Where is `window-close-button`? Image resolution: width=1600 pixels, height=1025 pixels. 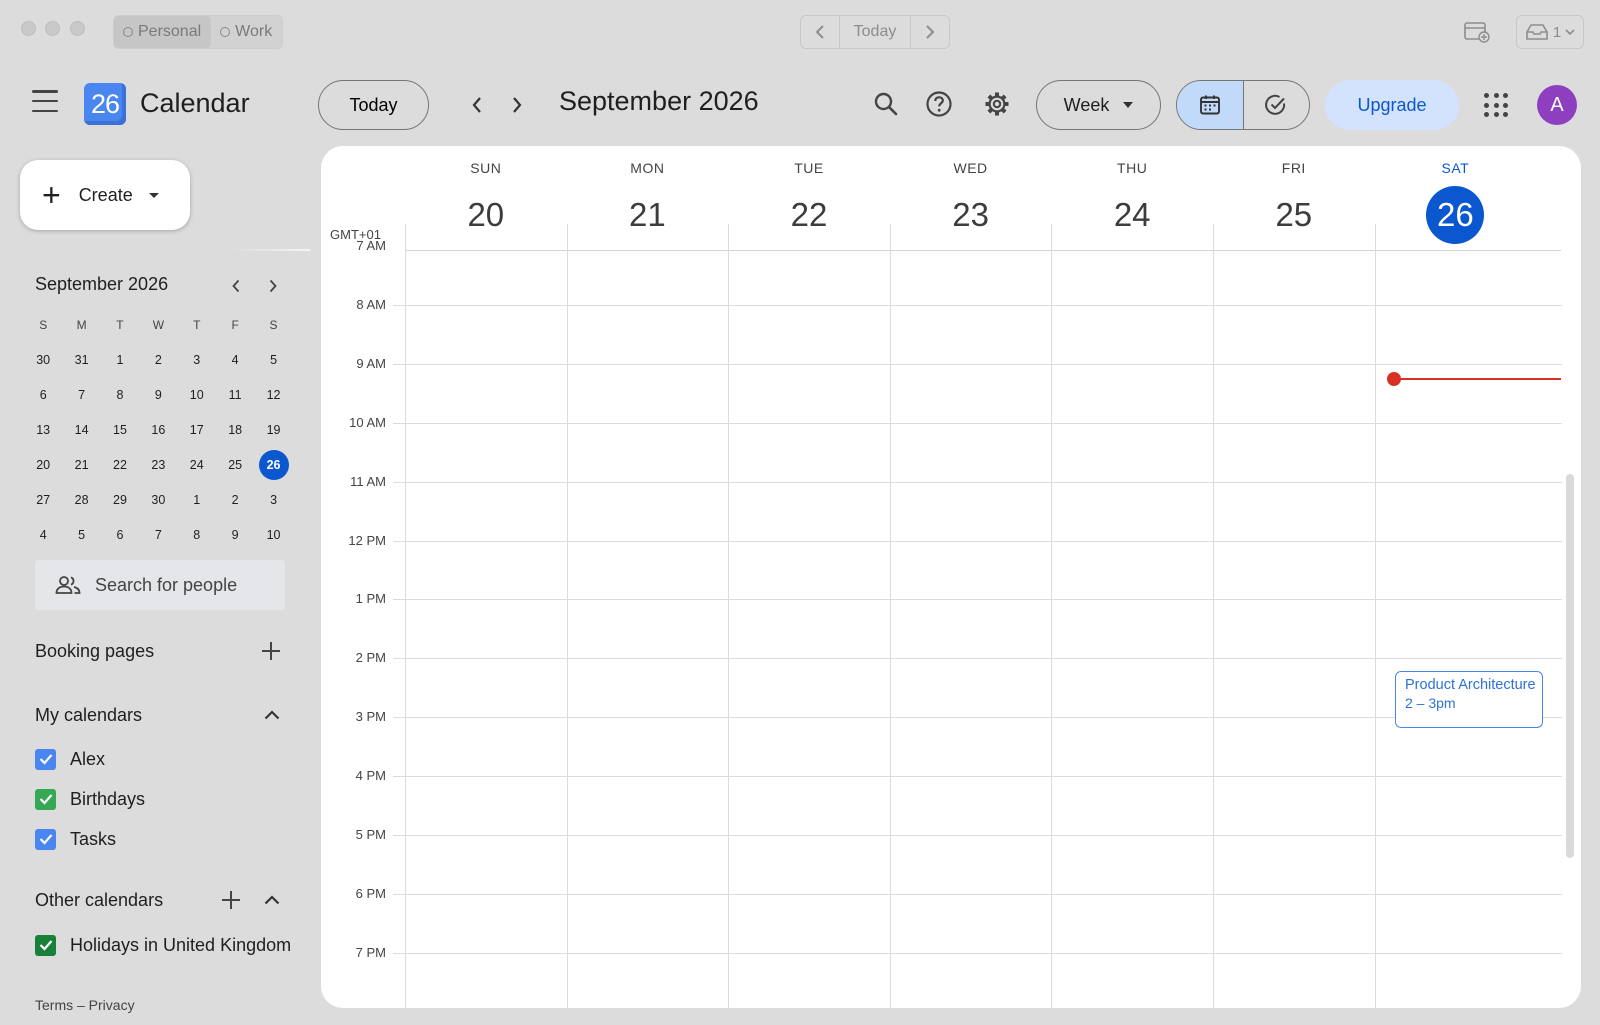
window-close-button is located at coordinates (28, 28).